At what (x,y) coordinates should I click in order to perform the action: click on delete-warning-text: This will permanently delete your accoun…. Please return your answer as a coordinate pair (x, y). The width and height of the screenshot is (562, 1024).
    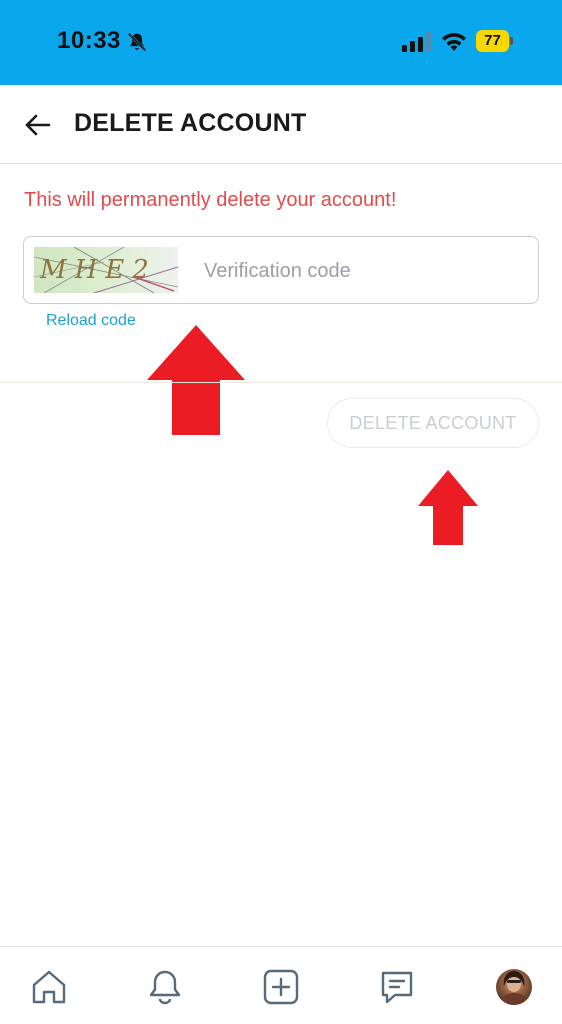
    Looking at the image, I should click on (210, 200).